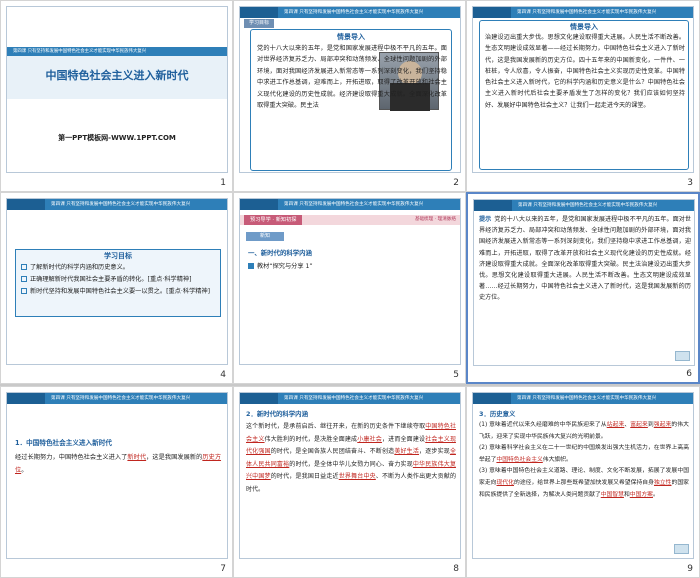 Image resolution: width=700 pixels, height=578 pixels. Describe the element at coordinates (24, 470) in the screenshot. I see `body-text: 。` at that location.